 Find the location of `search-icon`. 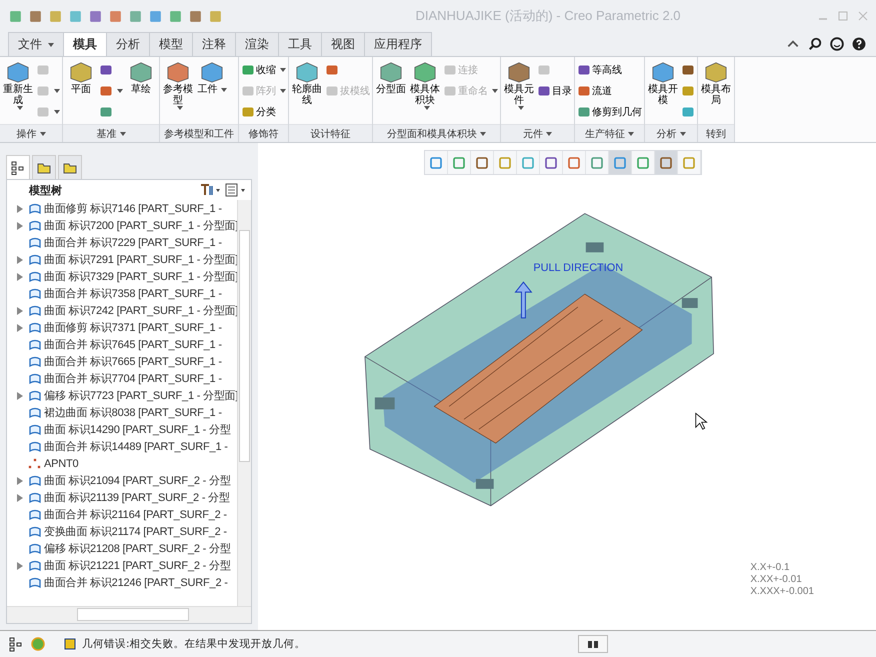

search-icon is located at coordinates (815, 44).